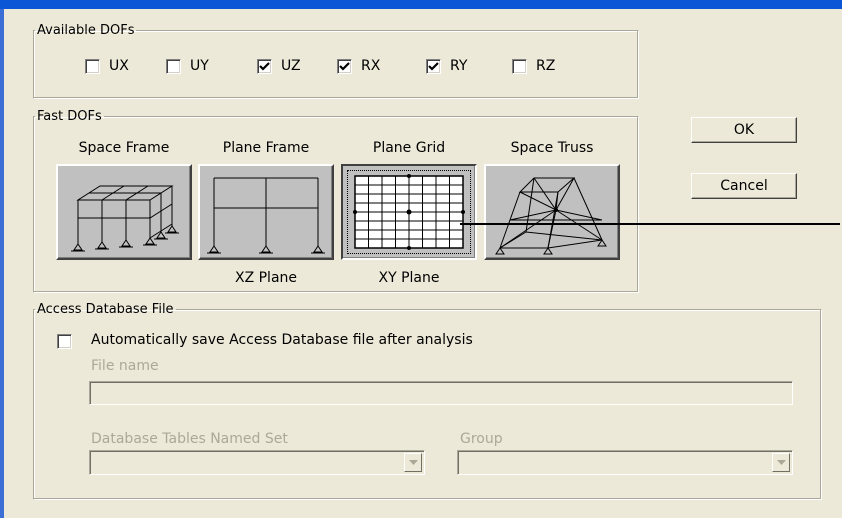 The image size is (842, 518). What do you see at coordinates (173, 66) in the screenshot?
I see `dof-uy-box` at bounding box center [173, 66].